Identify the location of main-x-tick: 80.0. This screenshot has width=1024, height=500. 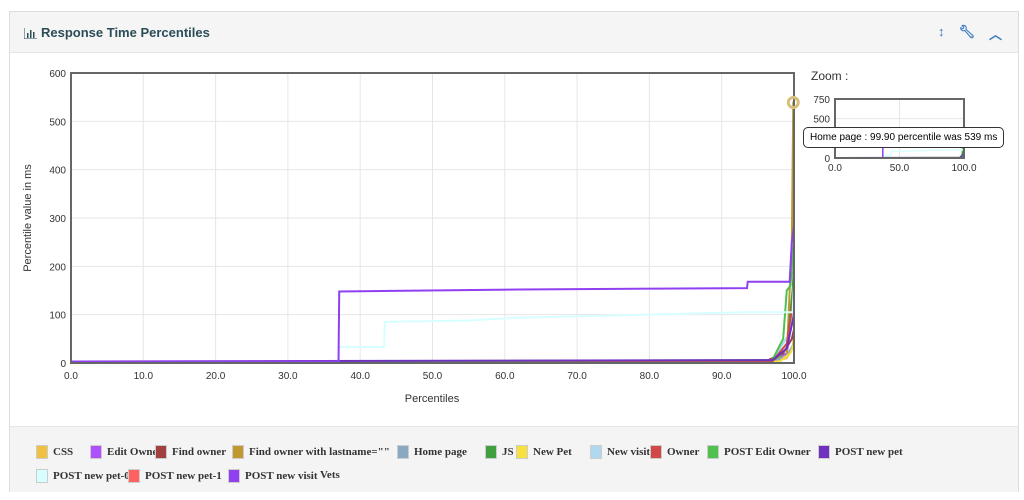
(650, 376).